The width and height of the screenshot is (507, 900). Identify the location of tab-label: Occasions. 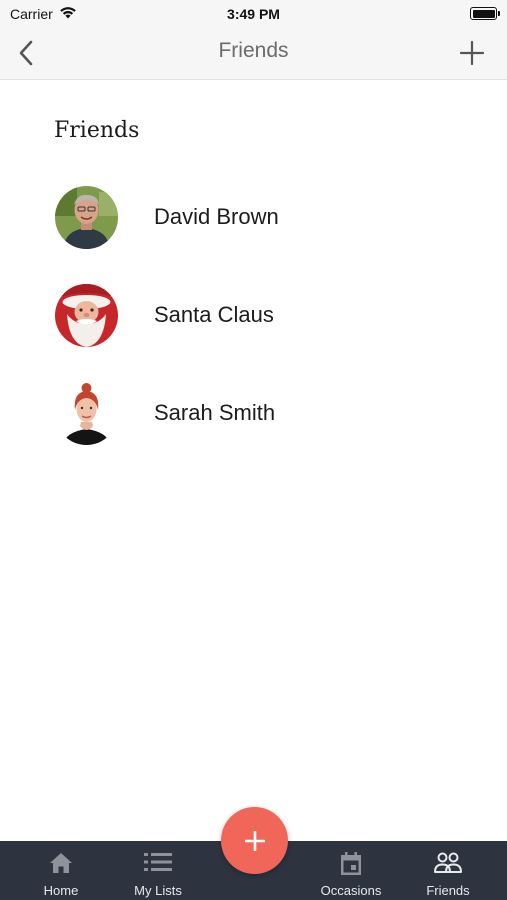
(351, 890).